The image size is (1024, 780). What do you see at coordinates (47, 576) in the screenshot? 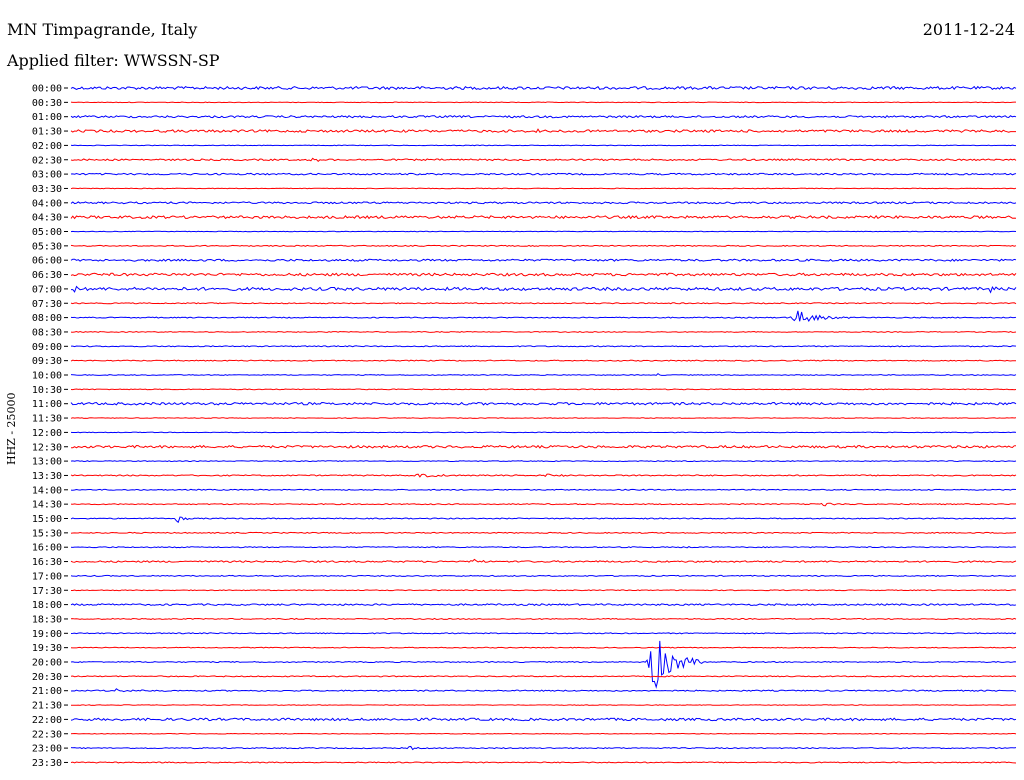
I see `row-time-label: 17:00` at bounding box center [47, 576].